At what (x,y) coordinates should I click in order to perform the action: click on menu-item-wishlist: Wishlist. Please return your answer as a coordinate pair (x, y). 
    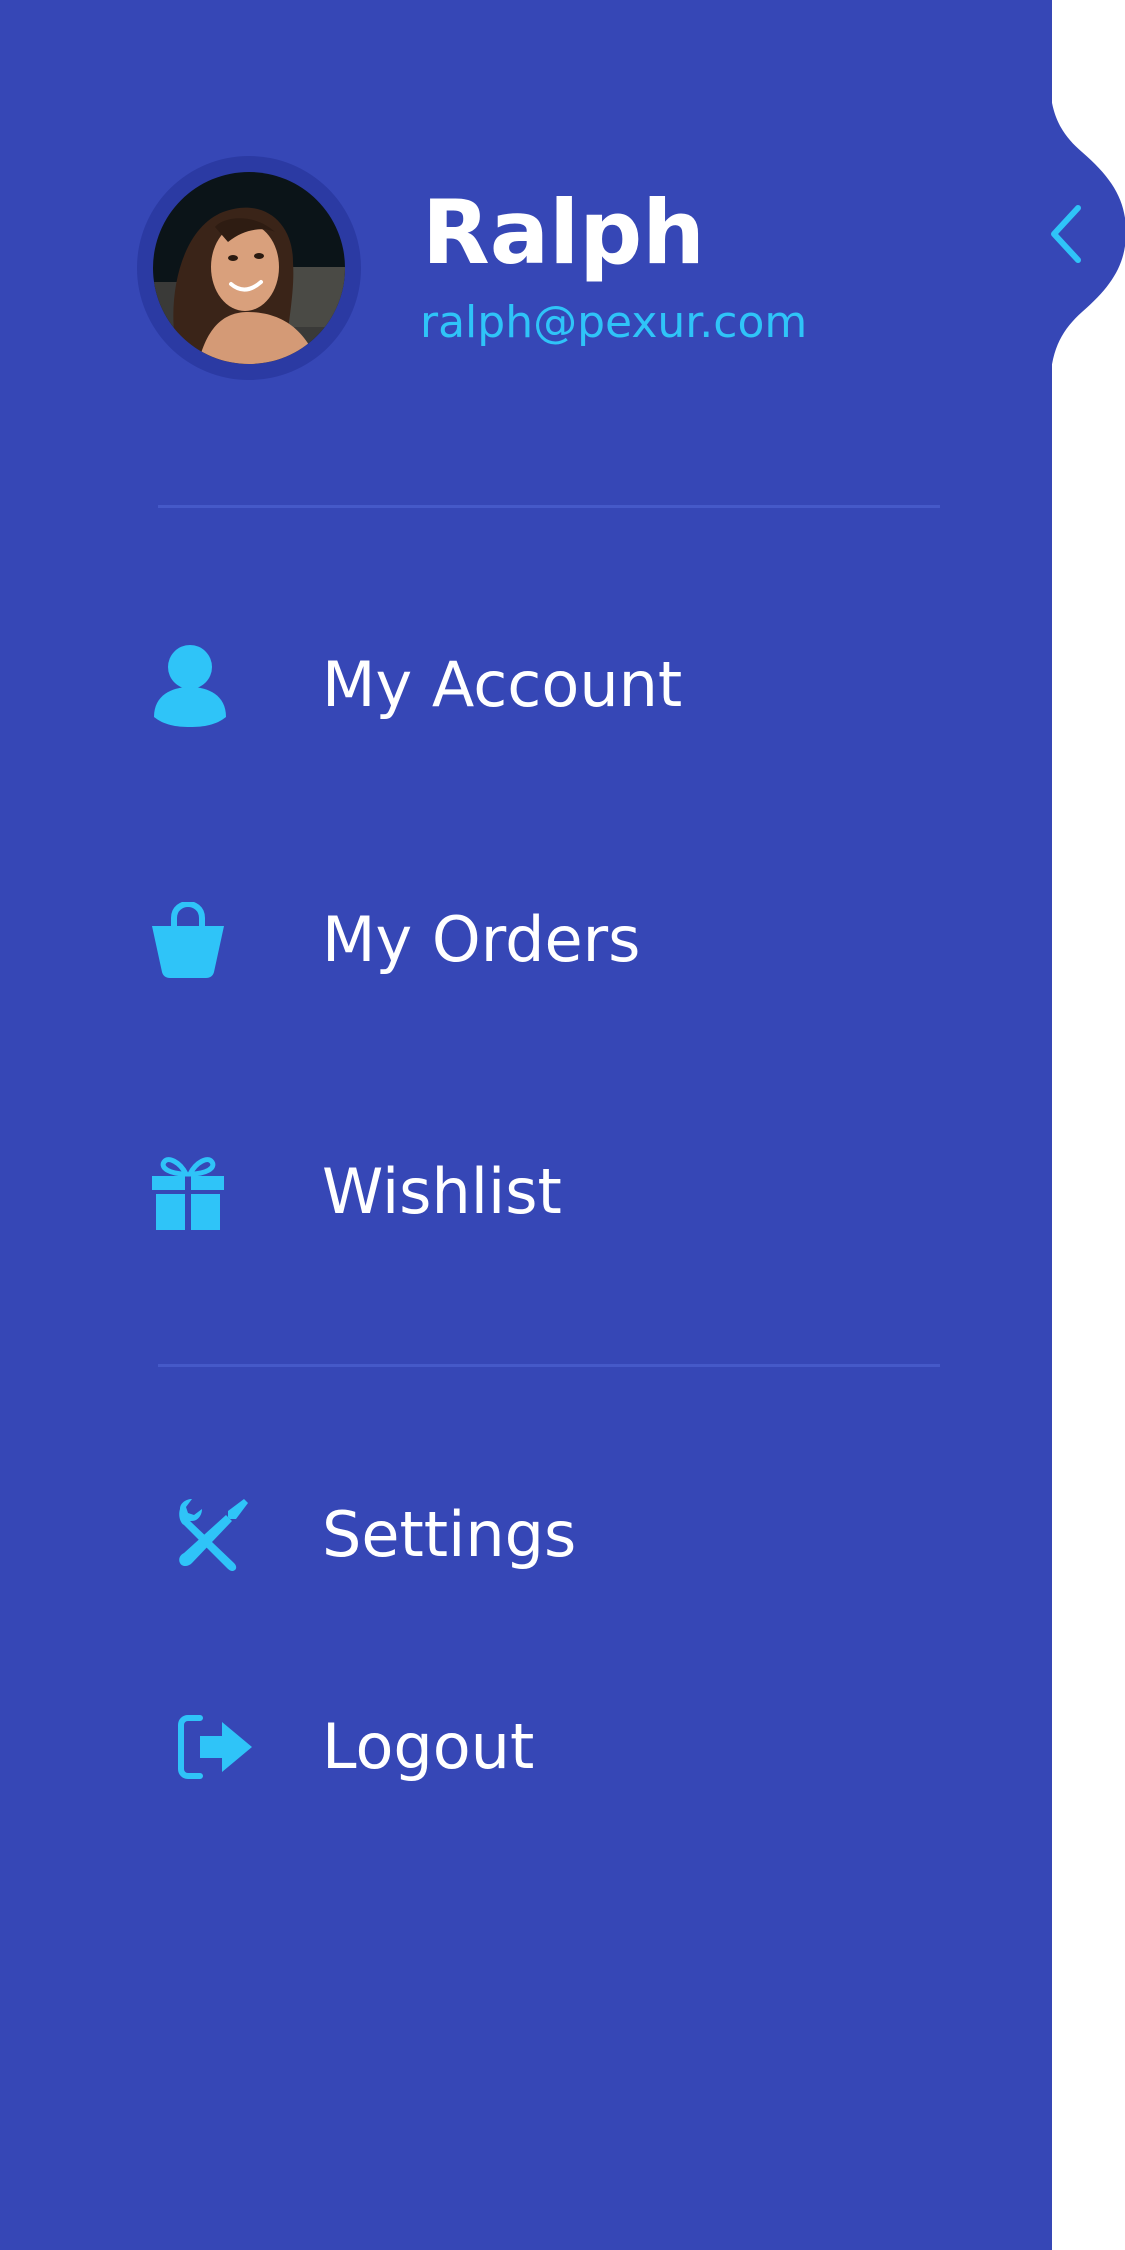
    Looking at the image, I should click on (545, 1192).